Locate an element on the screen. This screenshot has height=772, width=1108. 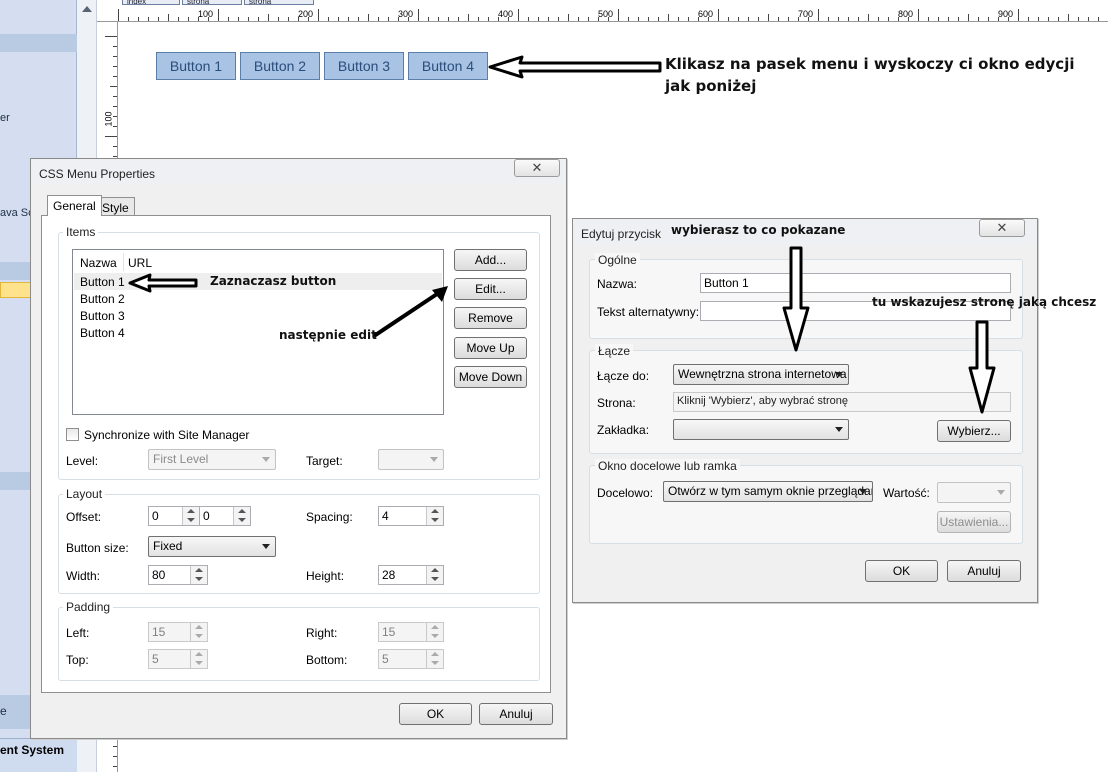
tab-general: General is located at coordinates (74, 205).